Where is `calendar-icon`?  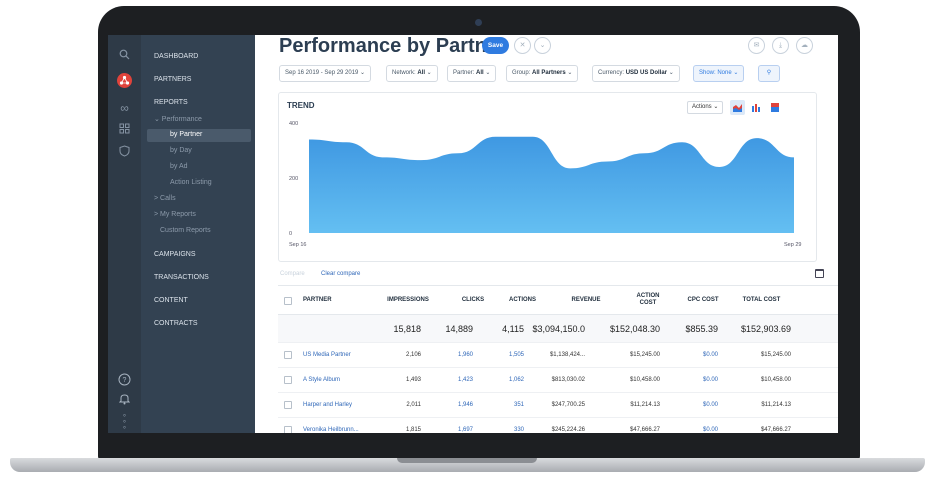 calendar-icon is located at coordinates (819, 273).